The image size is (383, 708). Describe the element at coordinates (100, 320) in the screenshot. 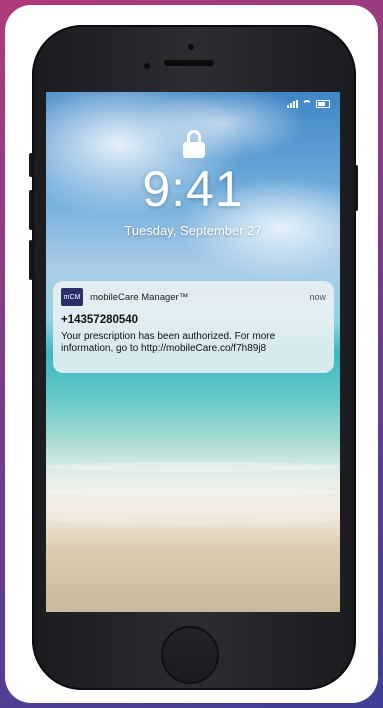

I see `notification-sender: +14357280540` at that location.